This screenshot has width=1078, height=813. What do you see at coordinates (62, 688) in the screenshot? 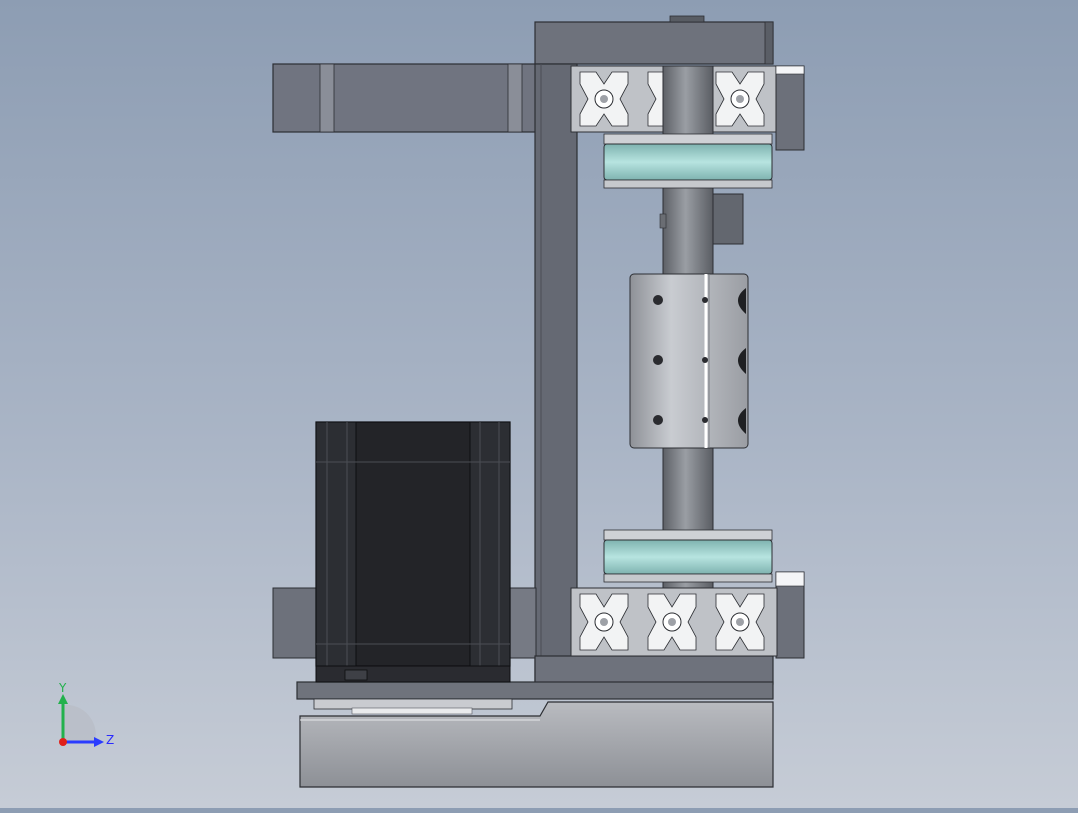
I see `y-axis-label: Y` at bounding box center [62, 688].